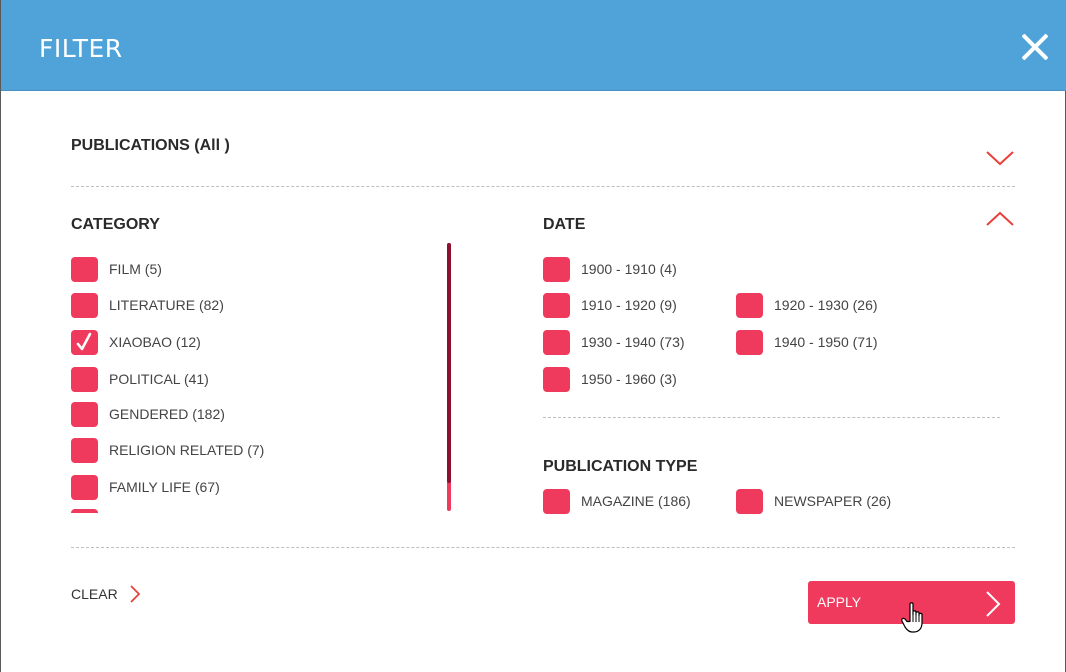 This screenshot has width=1066, height=672. I want to click on checkbox-label: POLITICAL (41), so click(159, 379).